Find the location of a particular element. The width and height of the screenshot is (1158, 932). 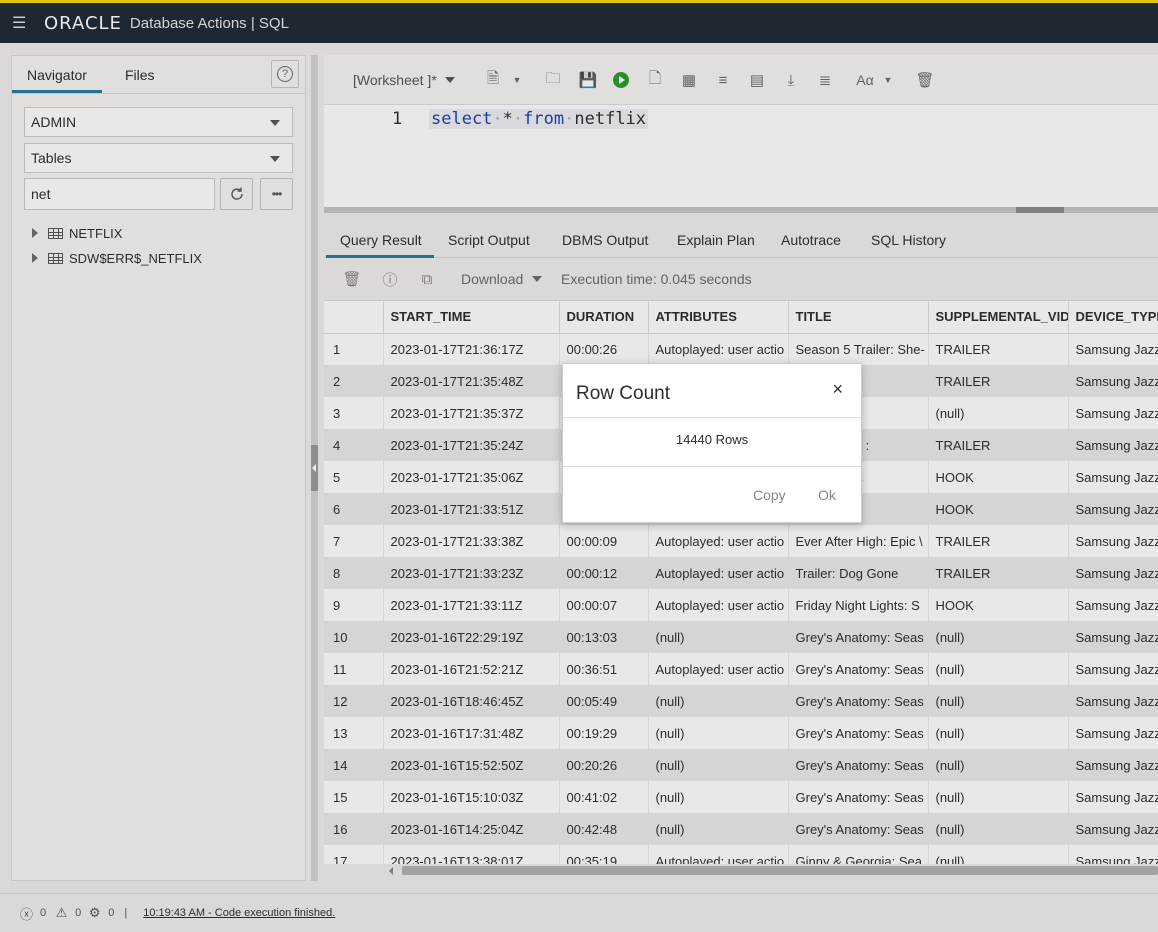

row-count-value: 14440 Rows is located at coordinates (712, 439).